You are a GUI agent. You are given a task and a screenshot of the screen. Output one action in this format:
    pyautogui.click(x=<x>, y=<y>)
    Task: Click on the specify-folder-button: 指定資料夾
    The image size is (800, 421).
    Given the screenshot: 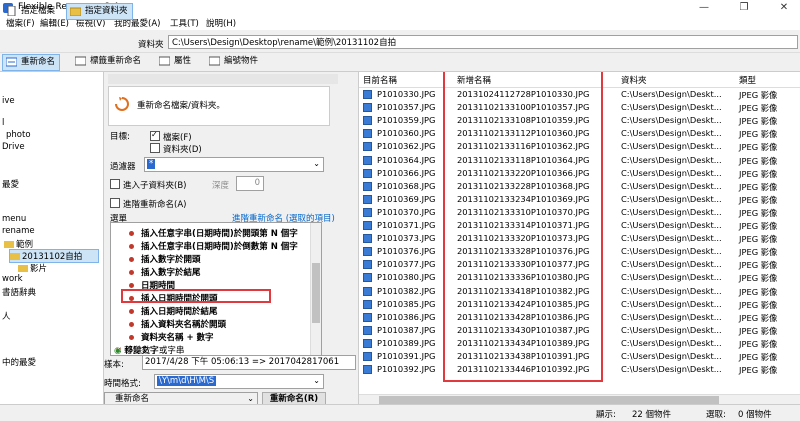 What is the action you would take?
    pyautogui.click(x=99, y=11)
    